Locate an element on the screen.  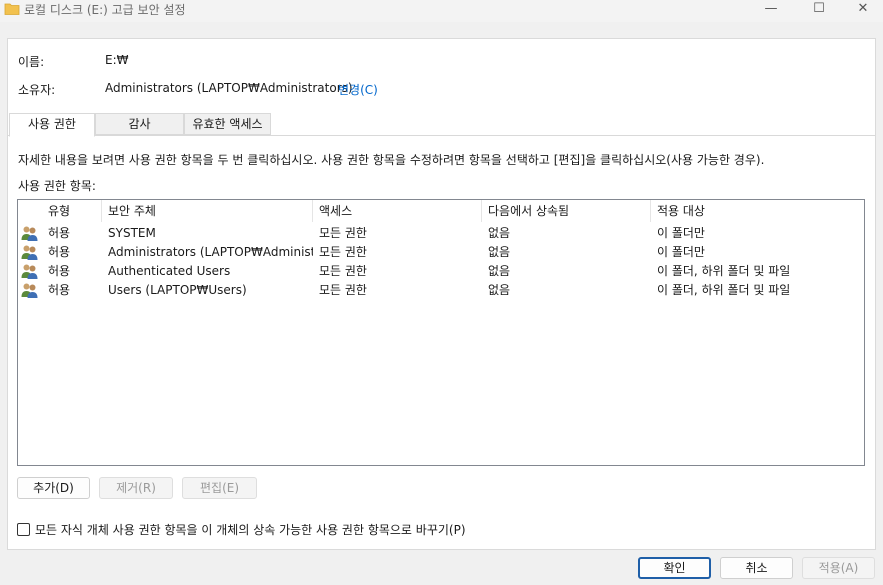
apply-button: 적용(A) is located at coordinates (838, 568).